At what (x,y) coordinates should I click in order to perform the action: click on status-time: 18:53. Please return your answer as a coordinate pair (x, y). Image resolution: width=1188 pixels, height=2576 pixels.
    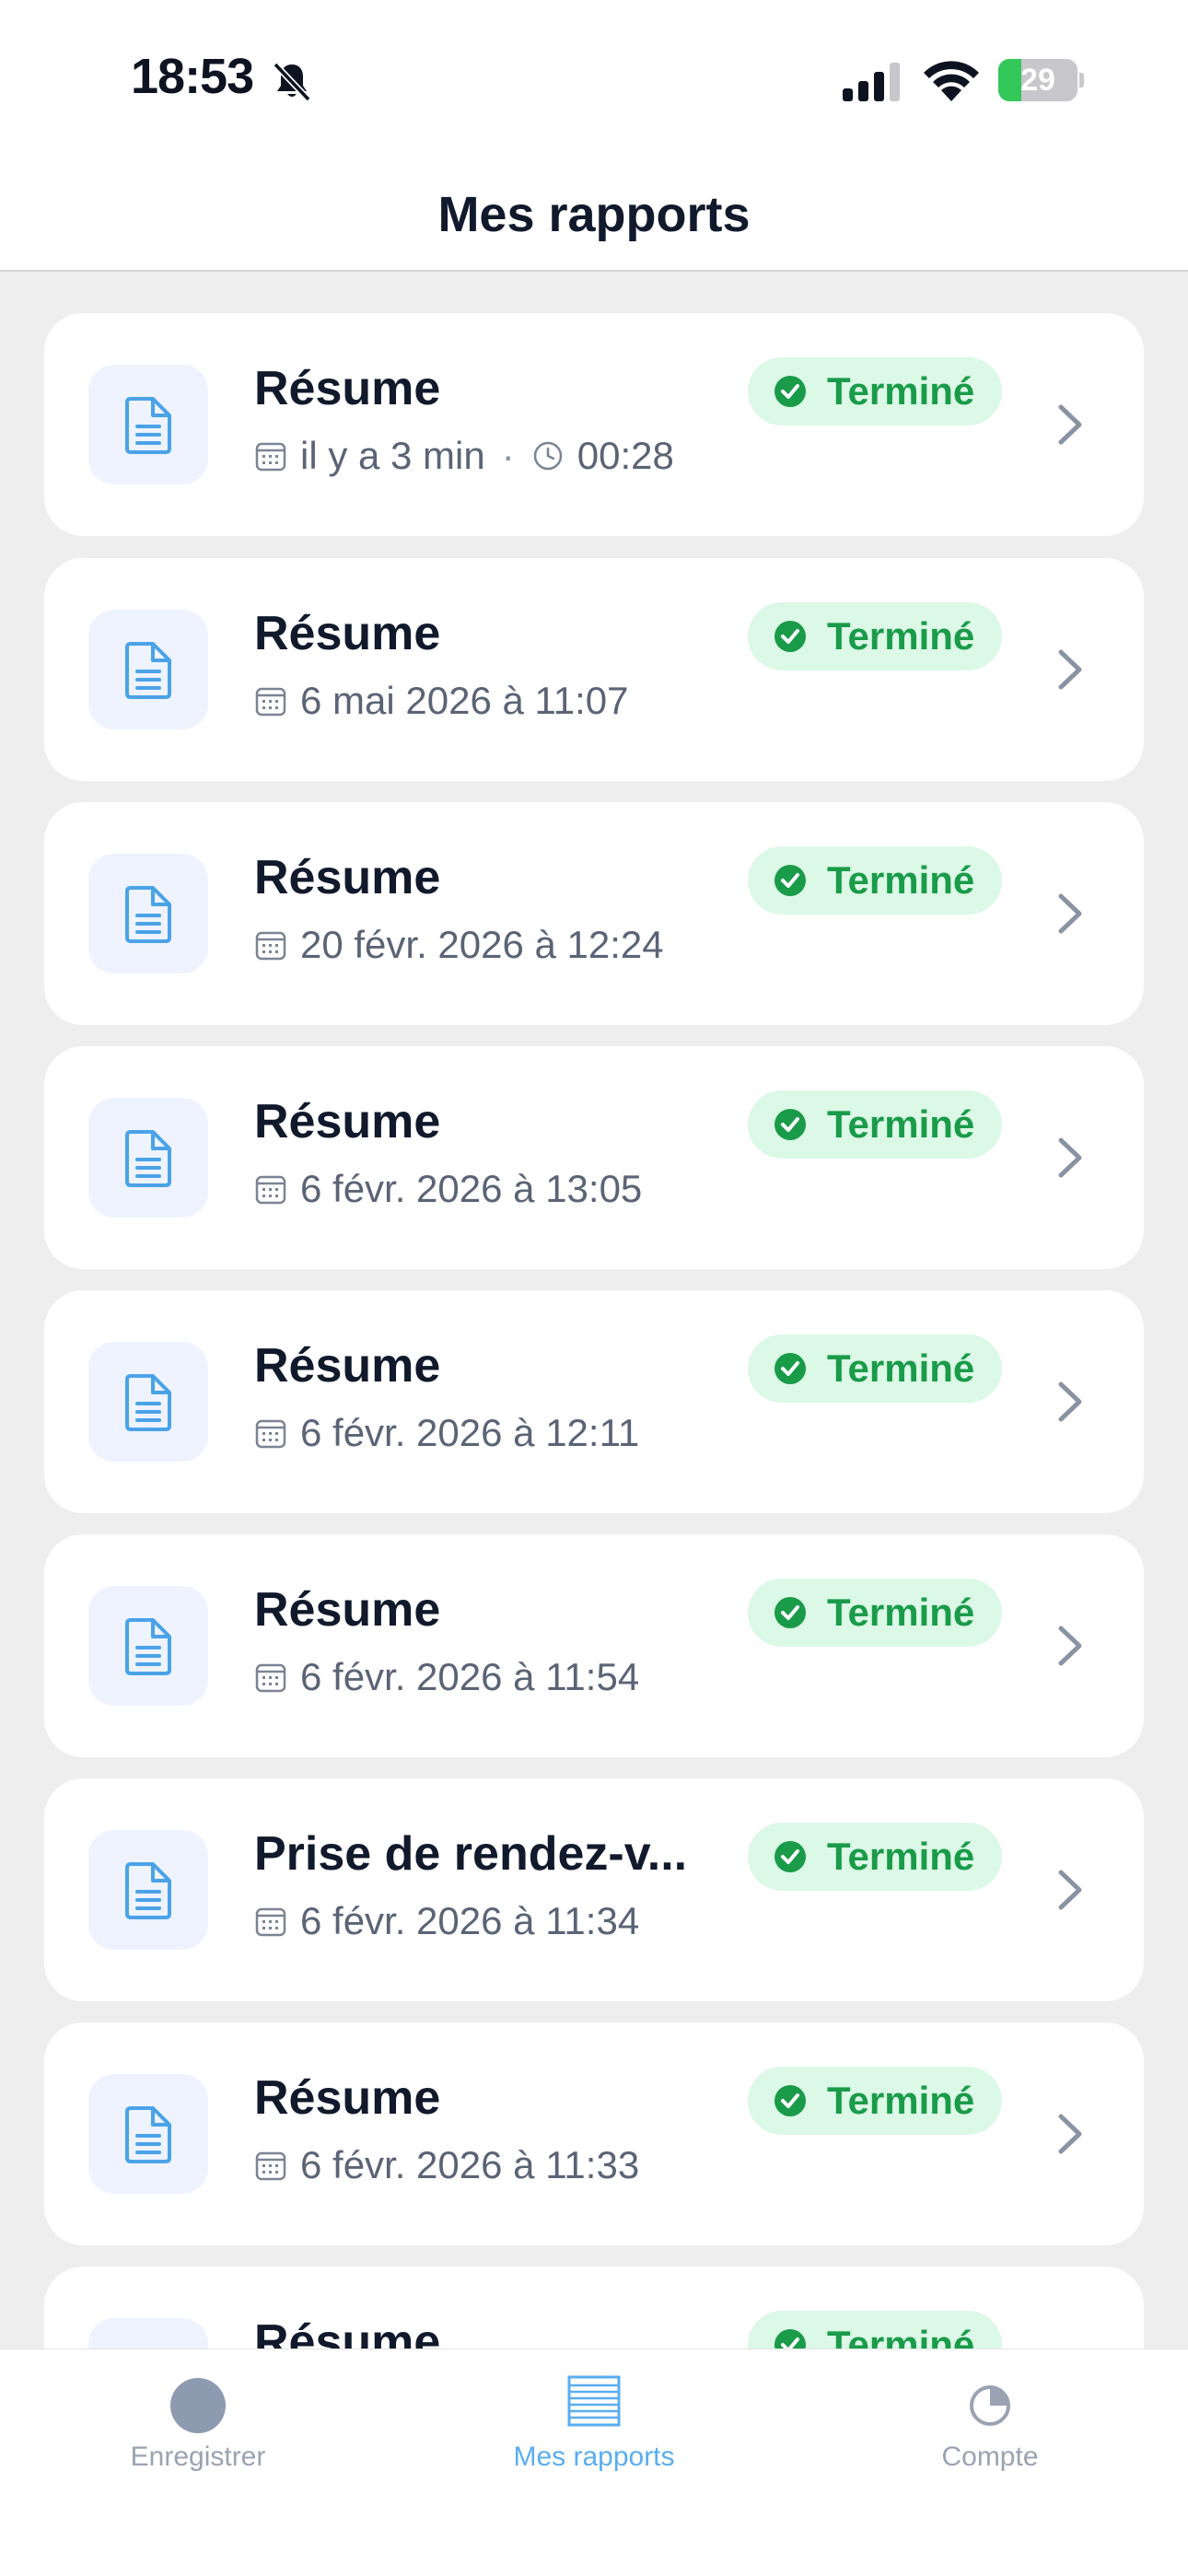
    Looking at the image, I should click on (192, 76).